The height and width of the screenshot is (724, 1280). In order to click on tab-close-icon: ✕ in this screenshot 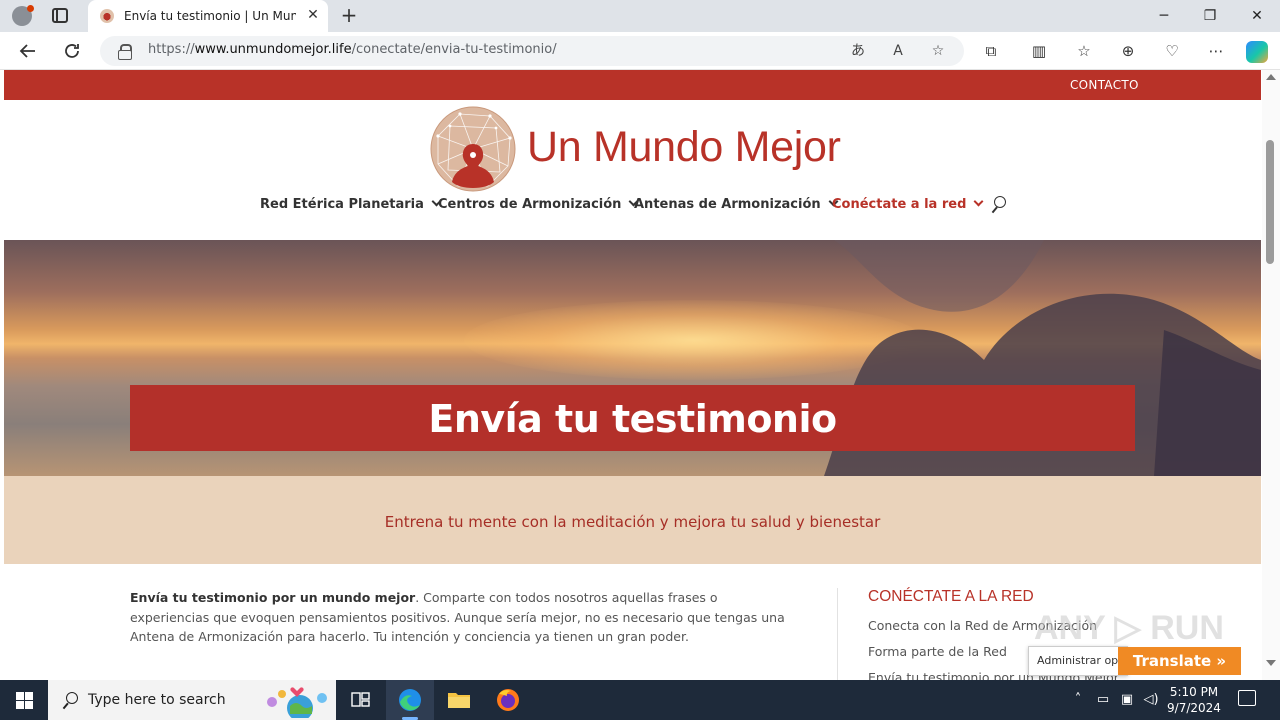, I will do `click(313, 15)`.